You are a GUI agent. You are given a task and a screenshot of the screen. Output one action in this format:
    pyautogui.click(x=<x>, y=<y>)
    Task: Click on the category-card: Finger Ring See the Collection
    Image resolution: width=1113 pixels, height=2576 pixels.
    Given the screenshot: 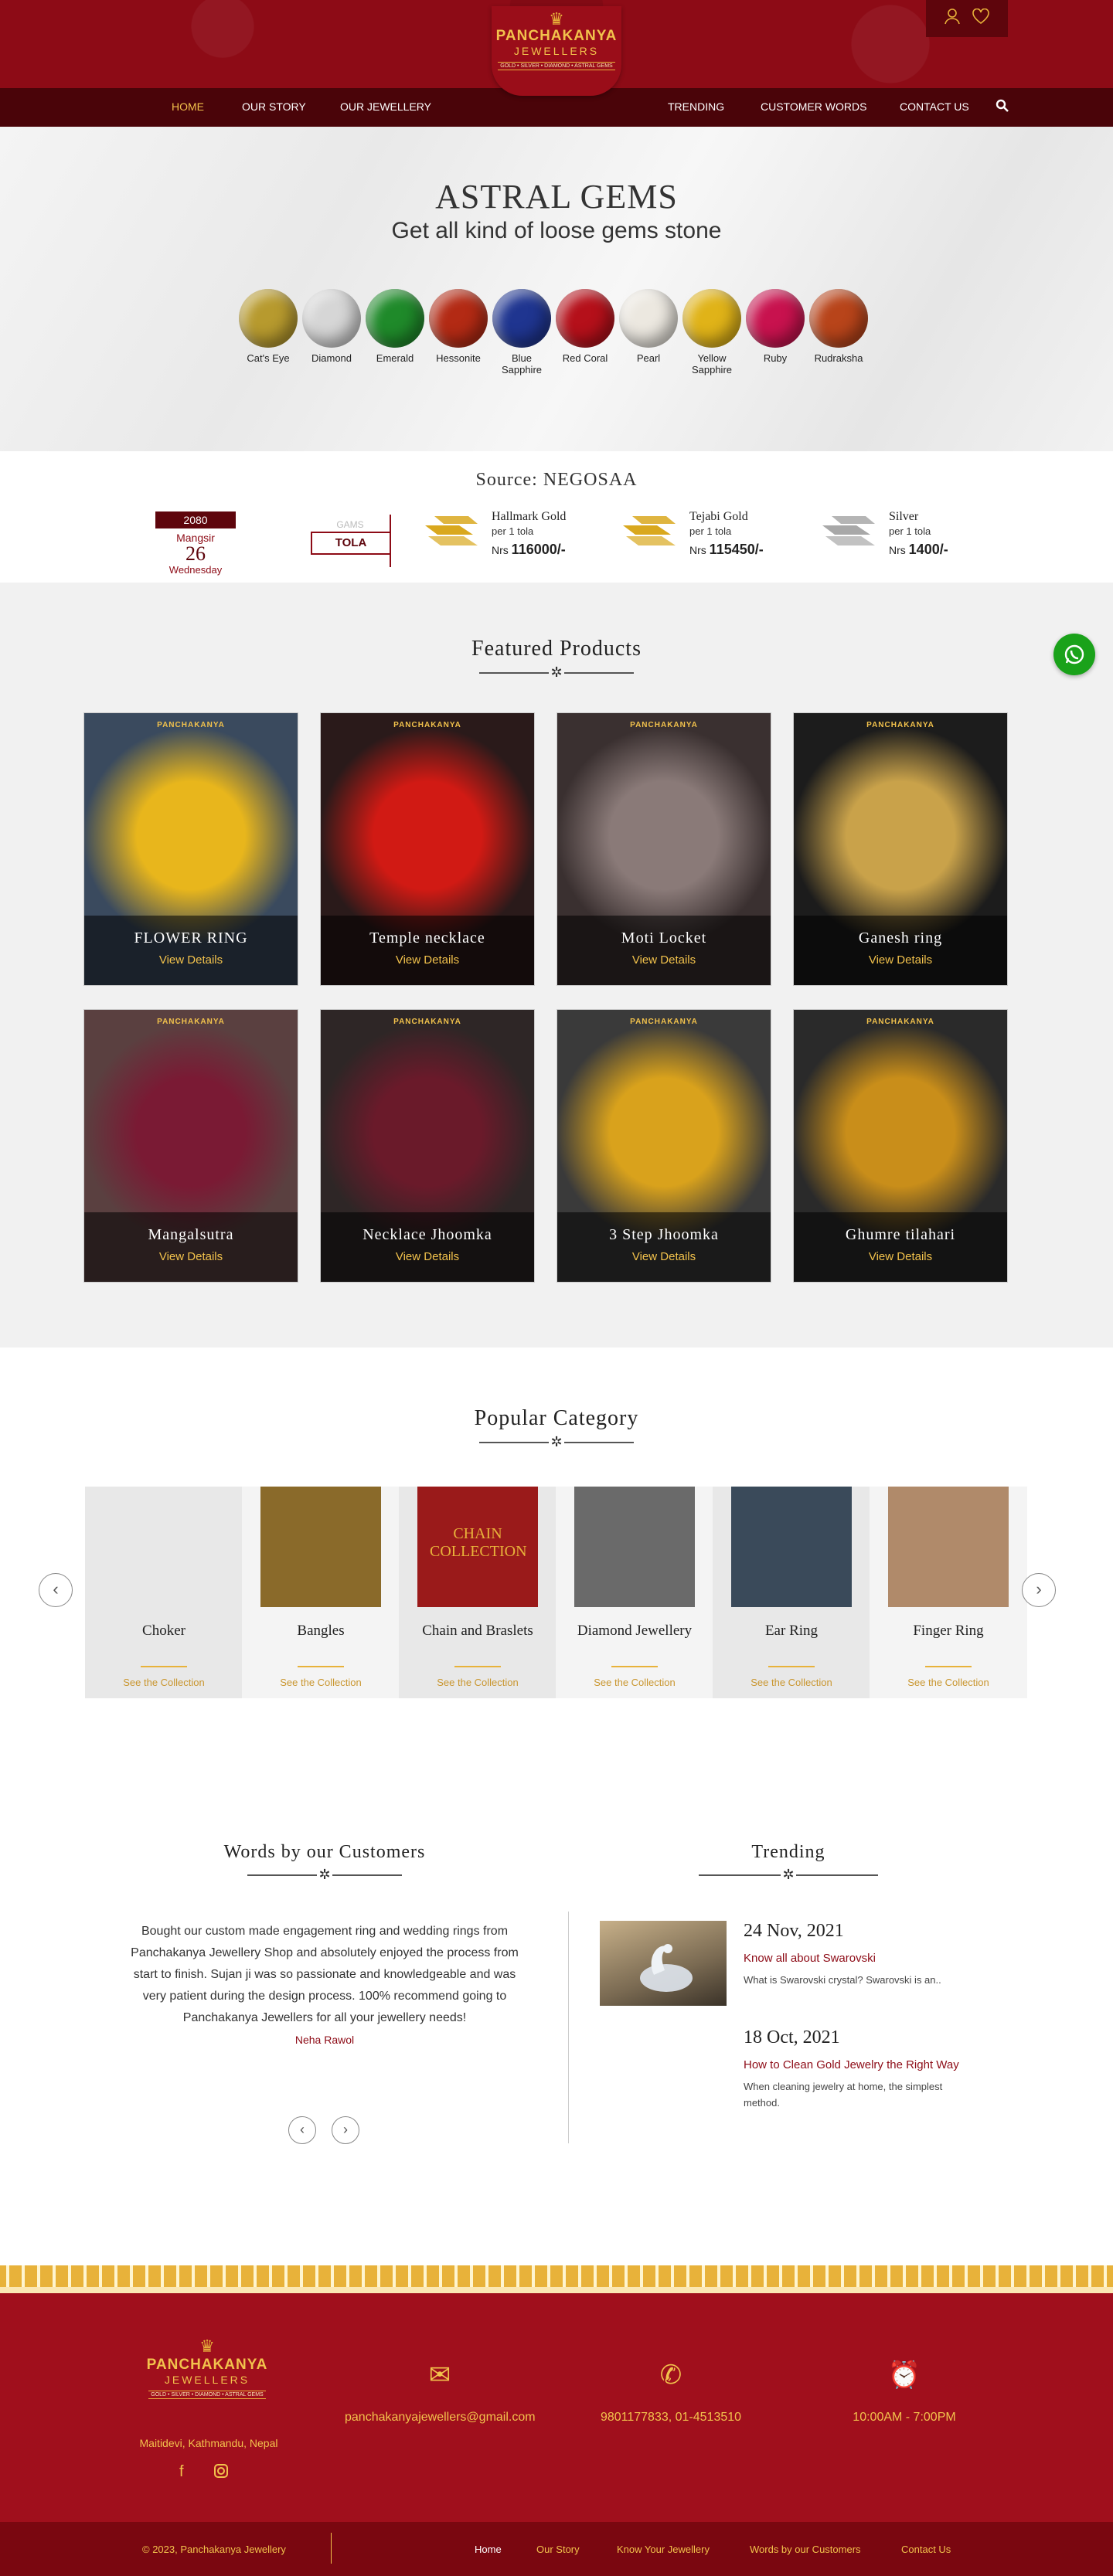 What is the action you would take?
    pyautogui.click(x=948, y=1592)
    